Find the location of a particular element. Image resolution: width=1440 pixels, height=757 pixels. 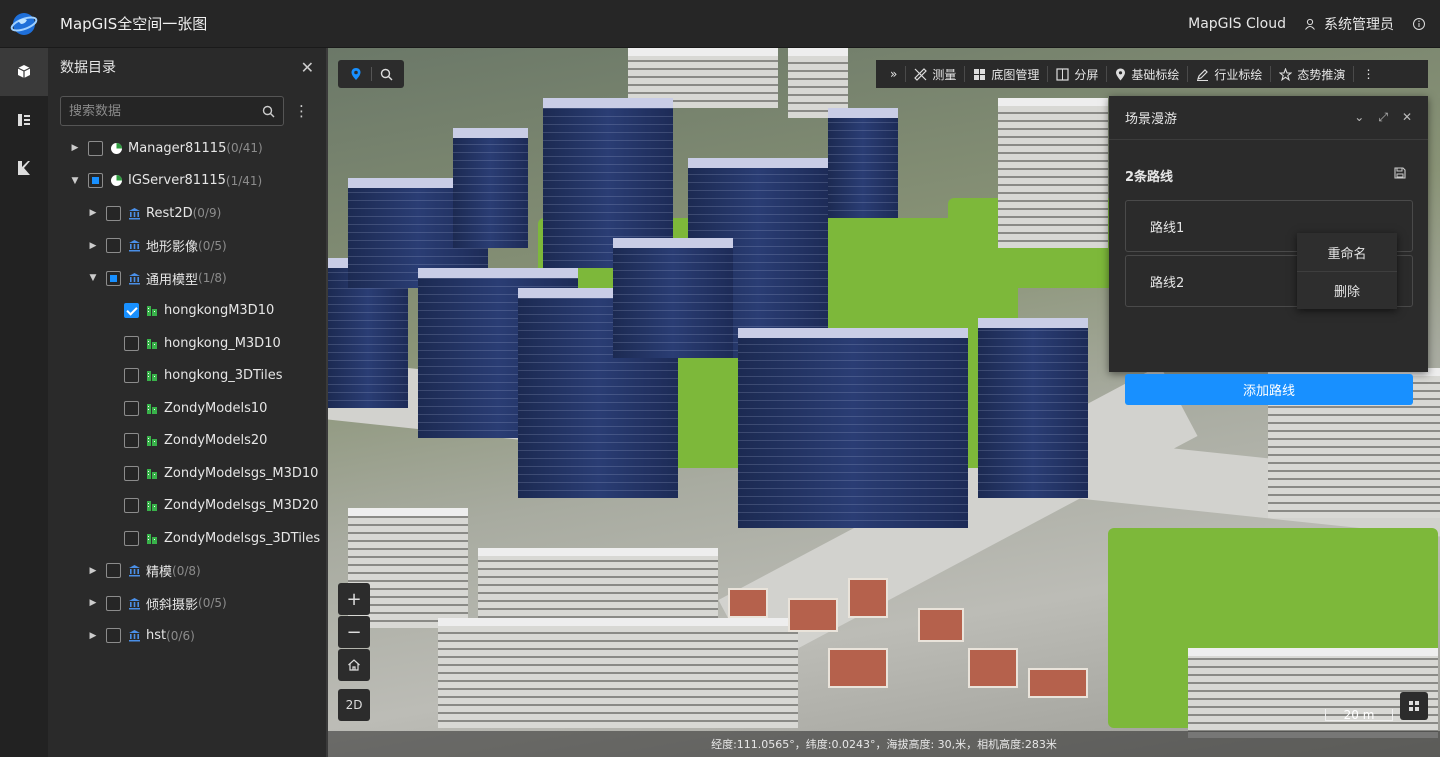

tree-item: ▶ Rest2D (0/9) is located at coordinates (153, 213).